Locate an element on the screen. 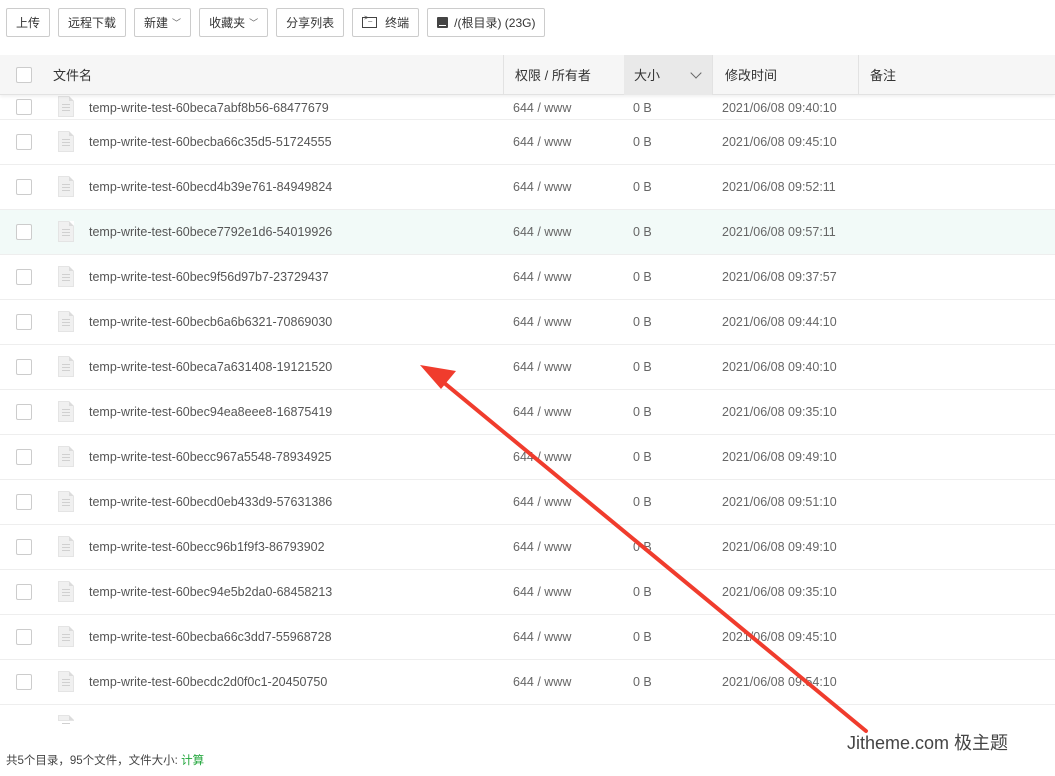  table-row is located at coordinates (527, 714).